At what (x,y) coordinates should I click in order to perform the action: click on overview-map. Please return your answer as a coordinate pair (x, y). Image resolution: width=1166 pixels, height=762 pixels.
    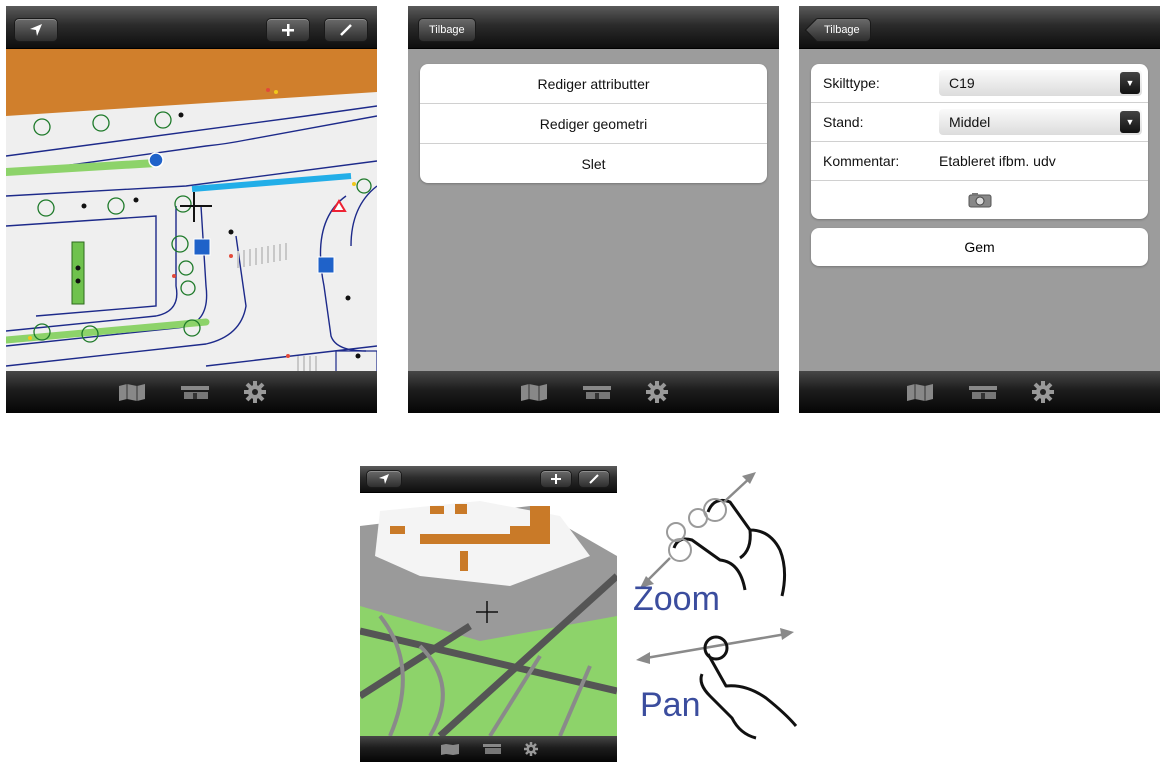
    Looking at the image, I should click on (488, 614).